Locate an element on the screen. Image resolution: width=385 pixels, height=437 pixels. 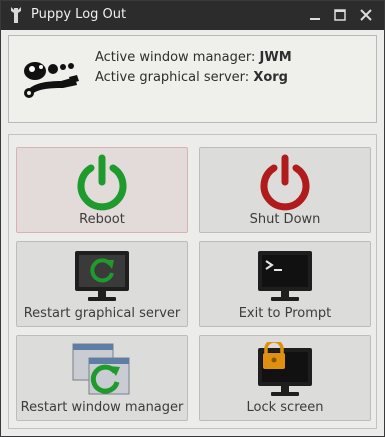
shutdown-button: Shut Down is located at coordinates (285, 190).